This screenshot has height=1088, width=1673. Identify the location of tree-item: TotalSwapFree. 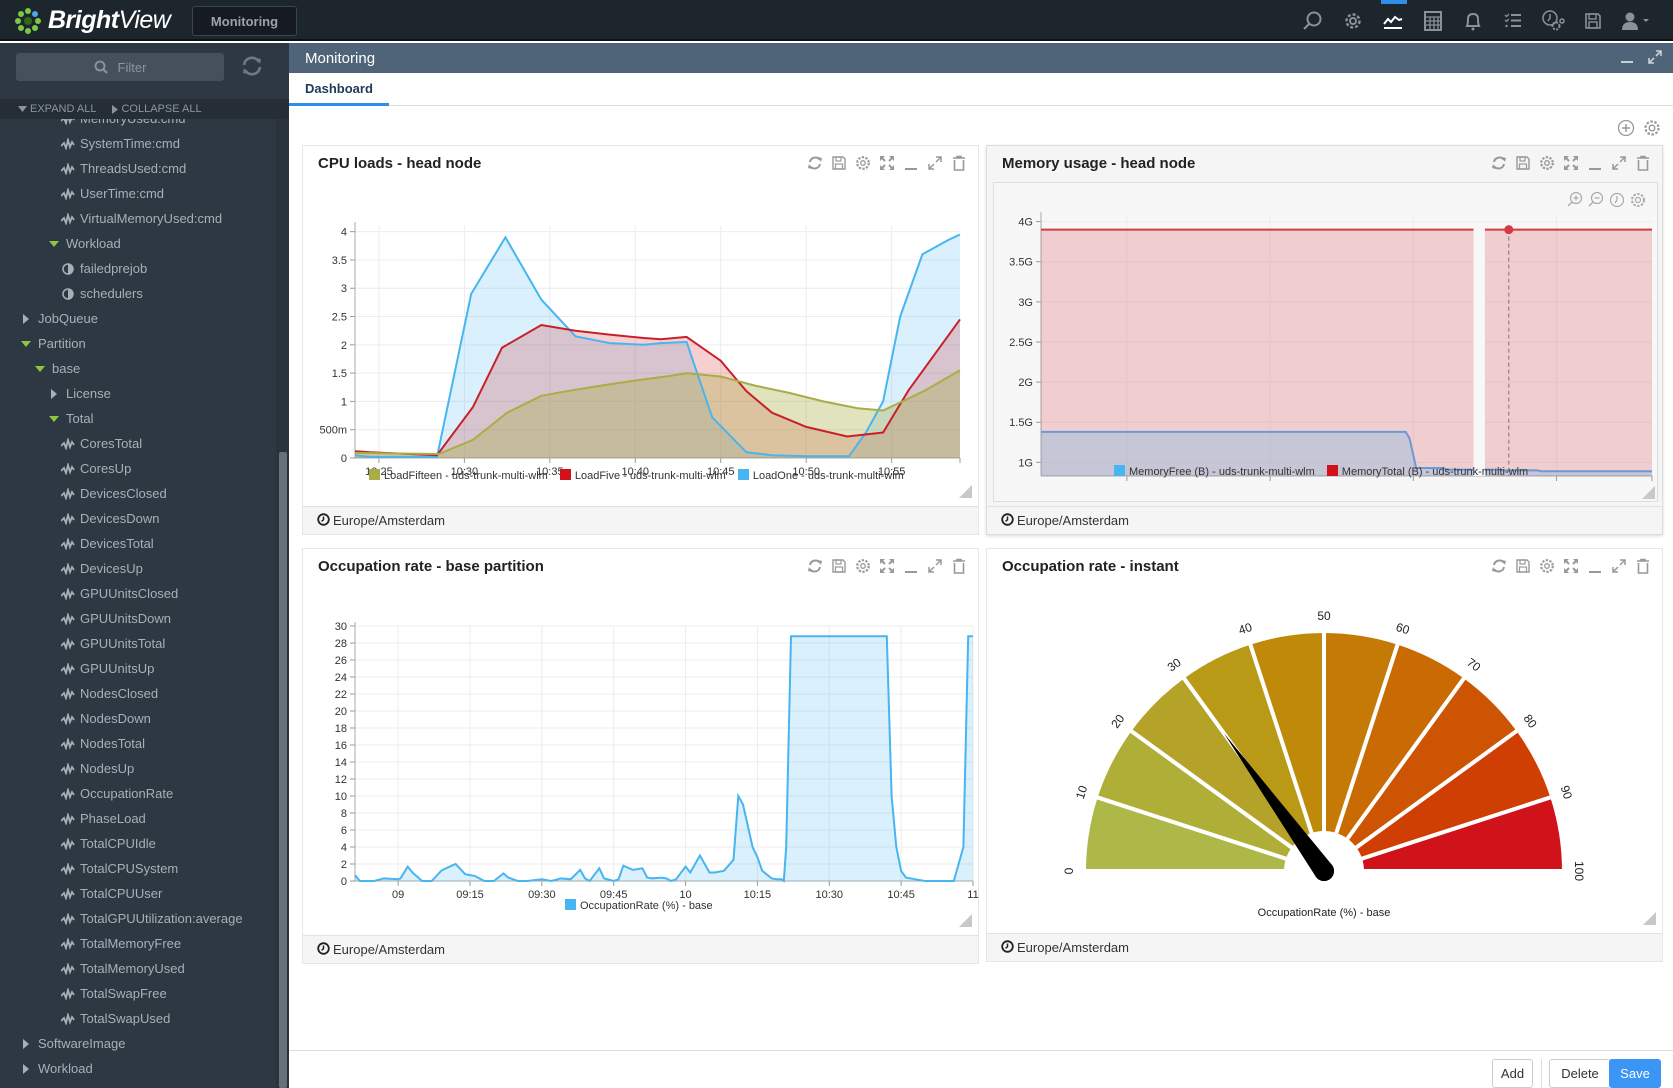
(138, 993).